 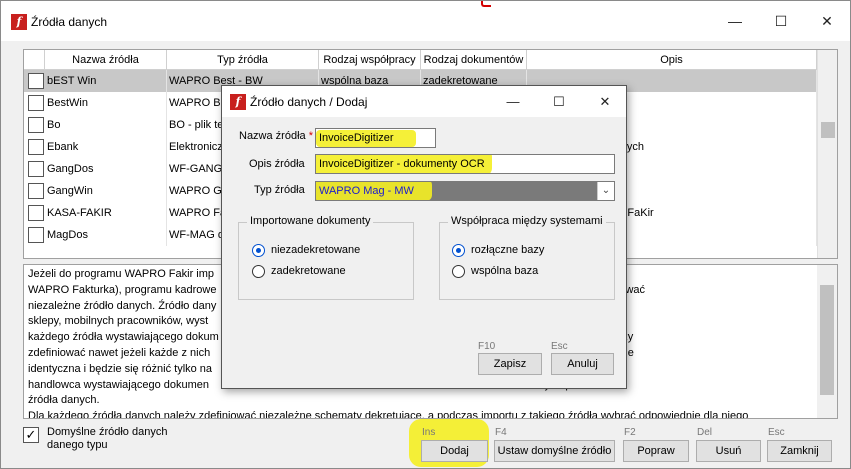 I want to click on header-cooperation: Rodzaj współpracy, so click(x=370, y=60).